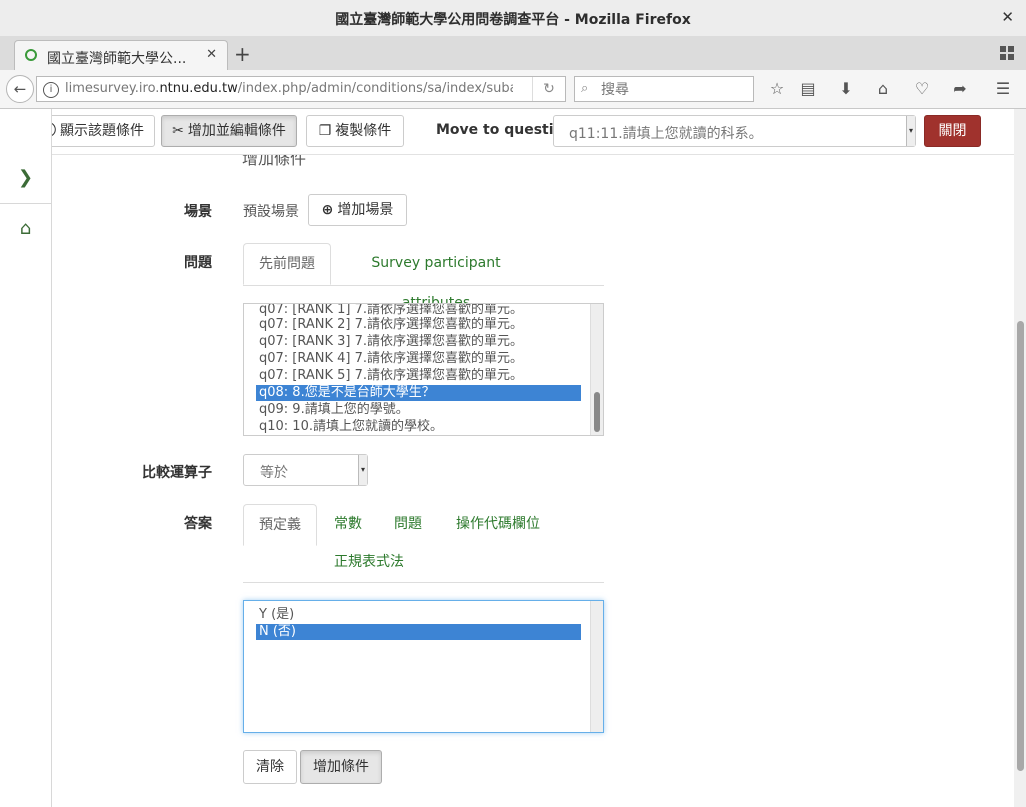 The height and width of the screenshot is (807, 1026). Describe the element at coordinates (229, 131) in the screenshot. I see `add-edit-conditions-button: ✂ 增加並編輯條件` at that location.